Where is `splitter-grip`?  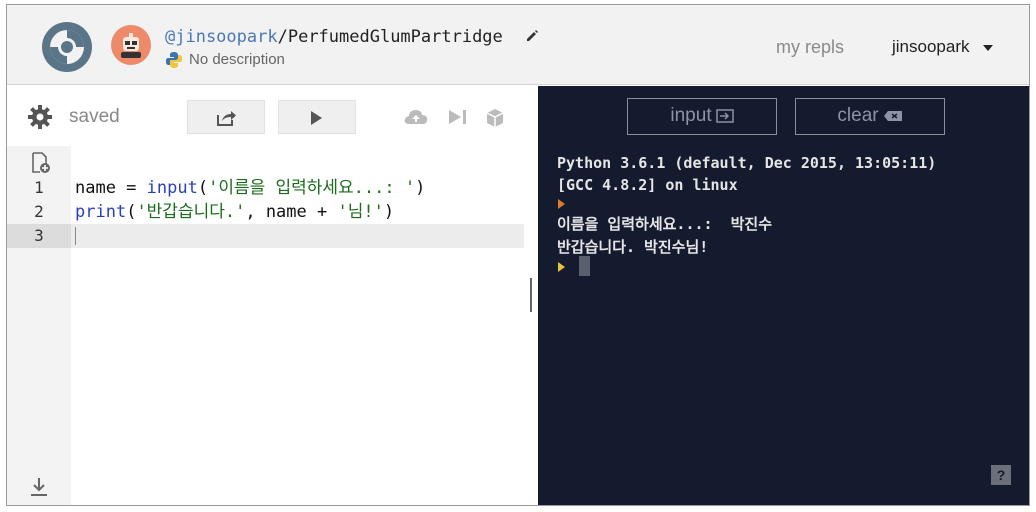
splitter-grip is located at coordinates (531, 295).